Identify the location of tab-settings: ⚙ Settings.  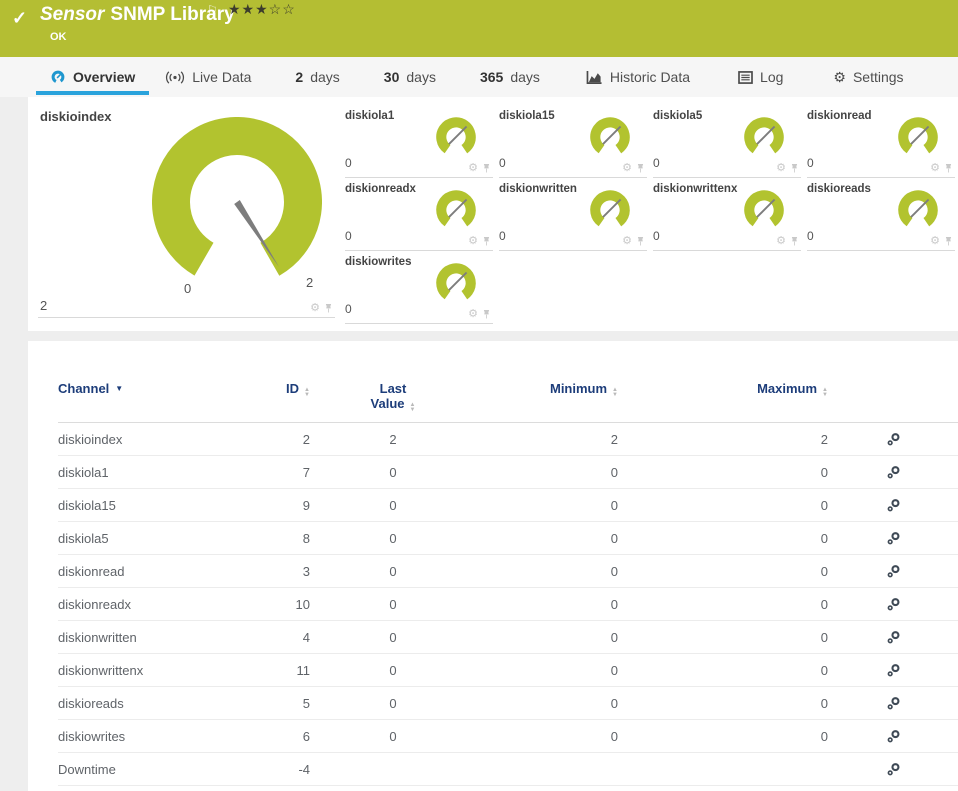
(868, 77).